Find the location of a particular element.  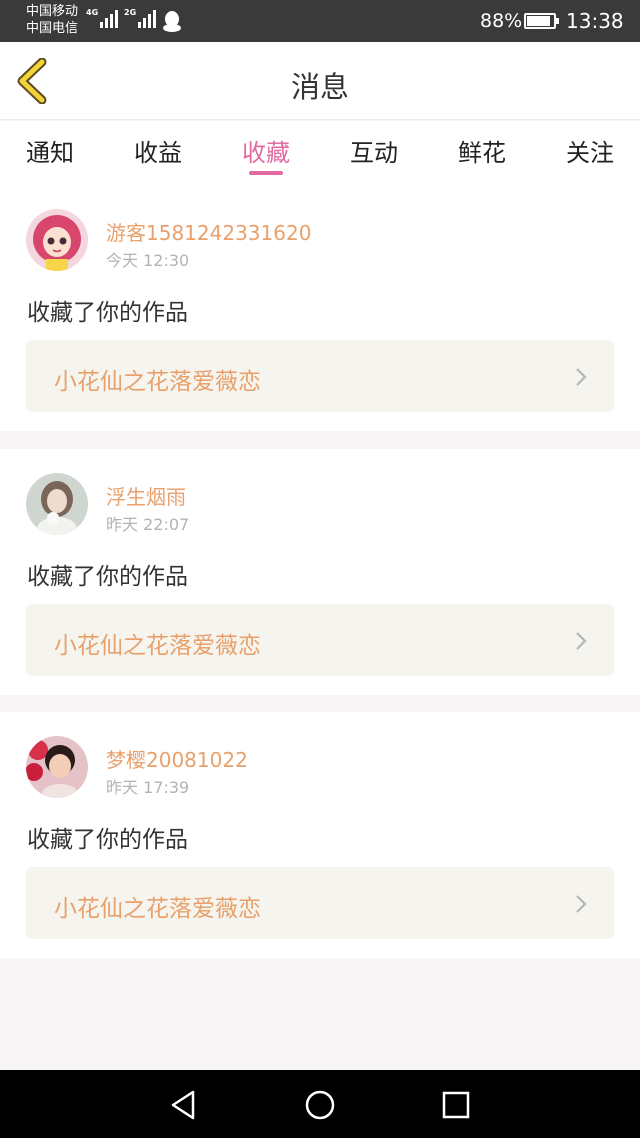

tab-label: 互动 is located at coordinates (374, 153).